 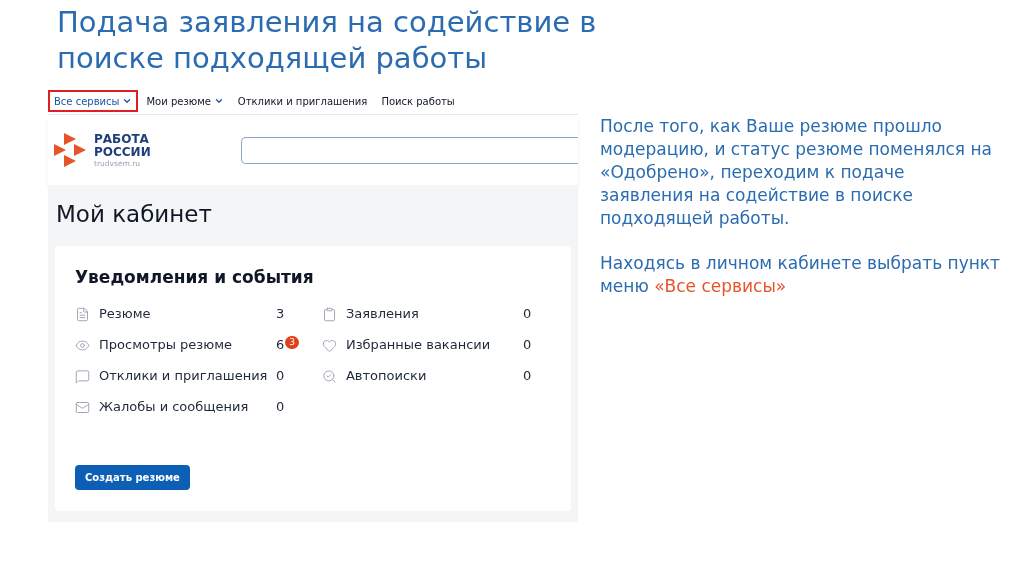 I want to click on logo-text: РОССИИ, so click(x=122, y=152).